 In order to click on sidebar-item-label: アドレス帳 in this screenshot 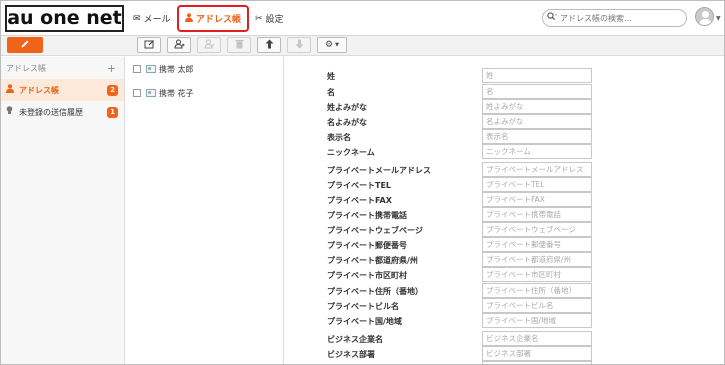, I will do `click(39, 90)`.